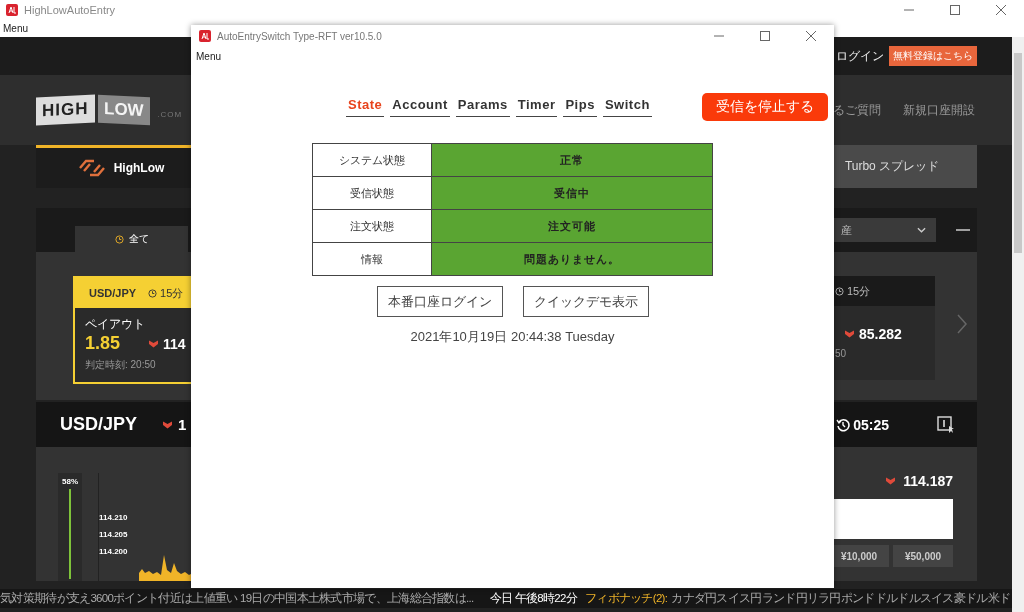 Image resolution: width=1024 pixels, height=612 pixels. Describe the element at coordinates (923, 556) in the screenshot. I see `amount-button: ¥50,000` at that location.